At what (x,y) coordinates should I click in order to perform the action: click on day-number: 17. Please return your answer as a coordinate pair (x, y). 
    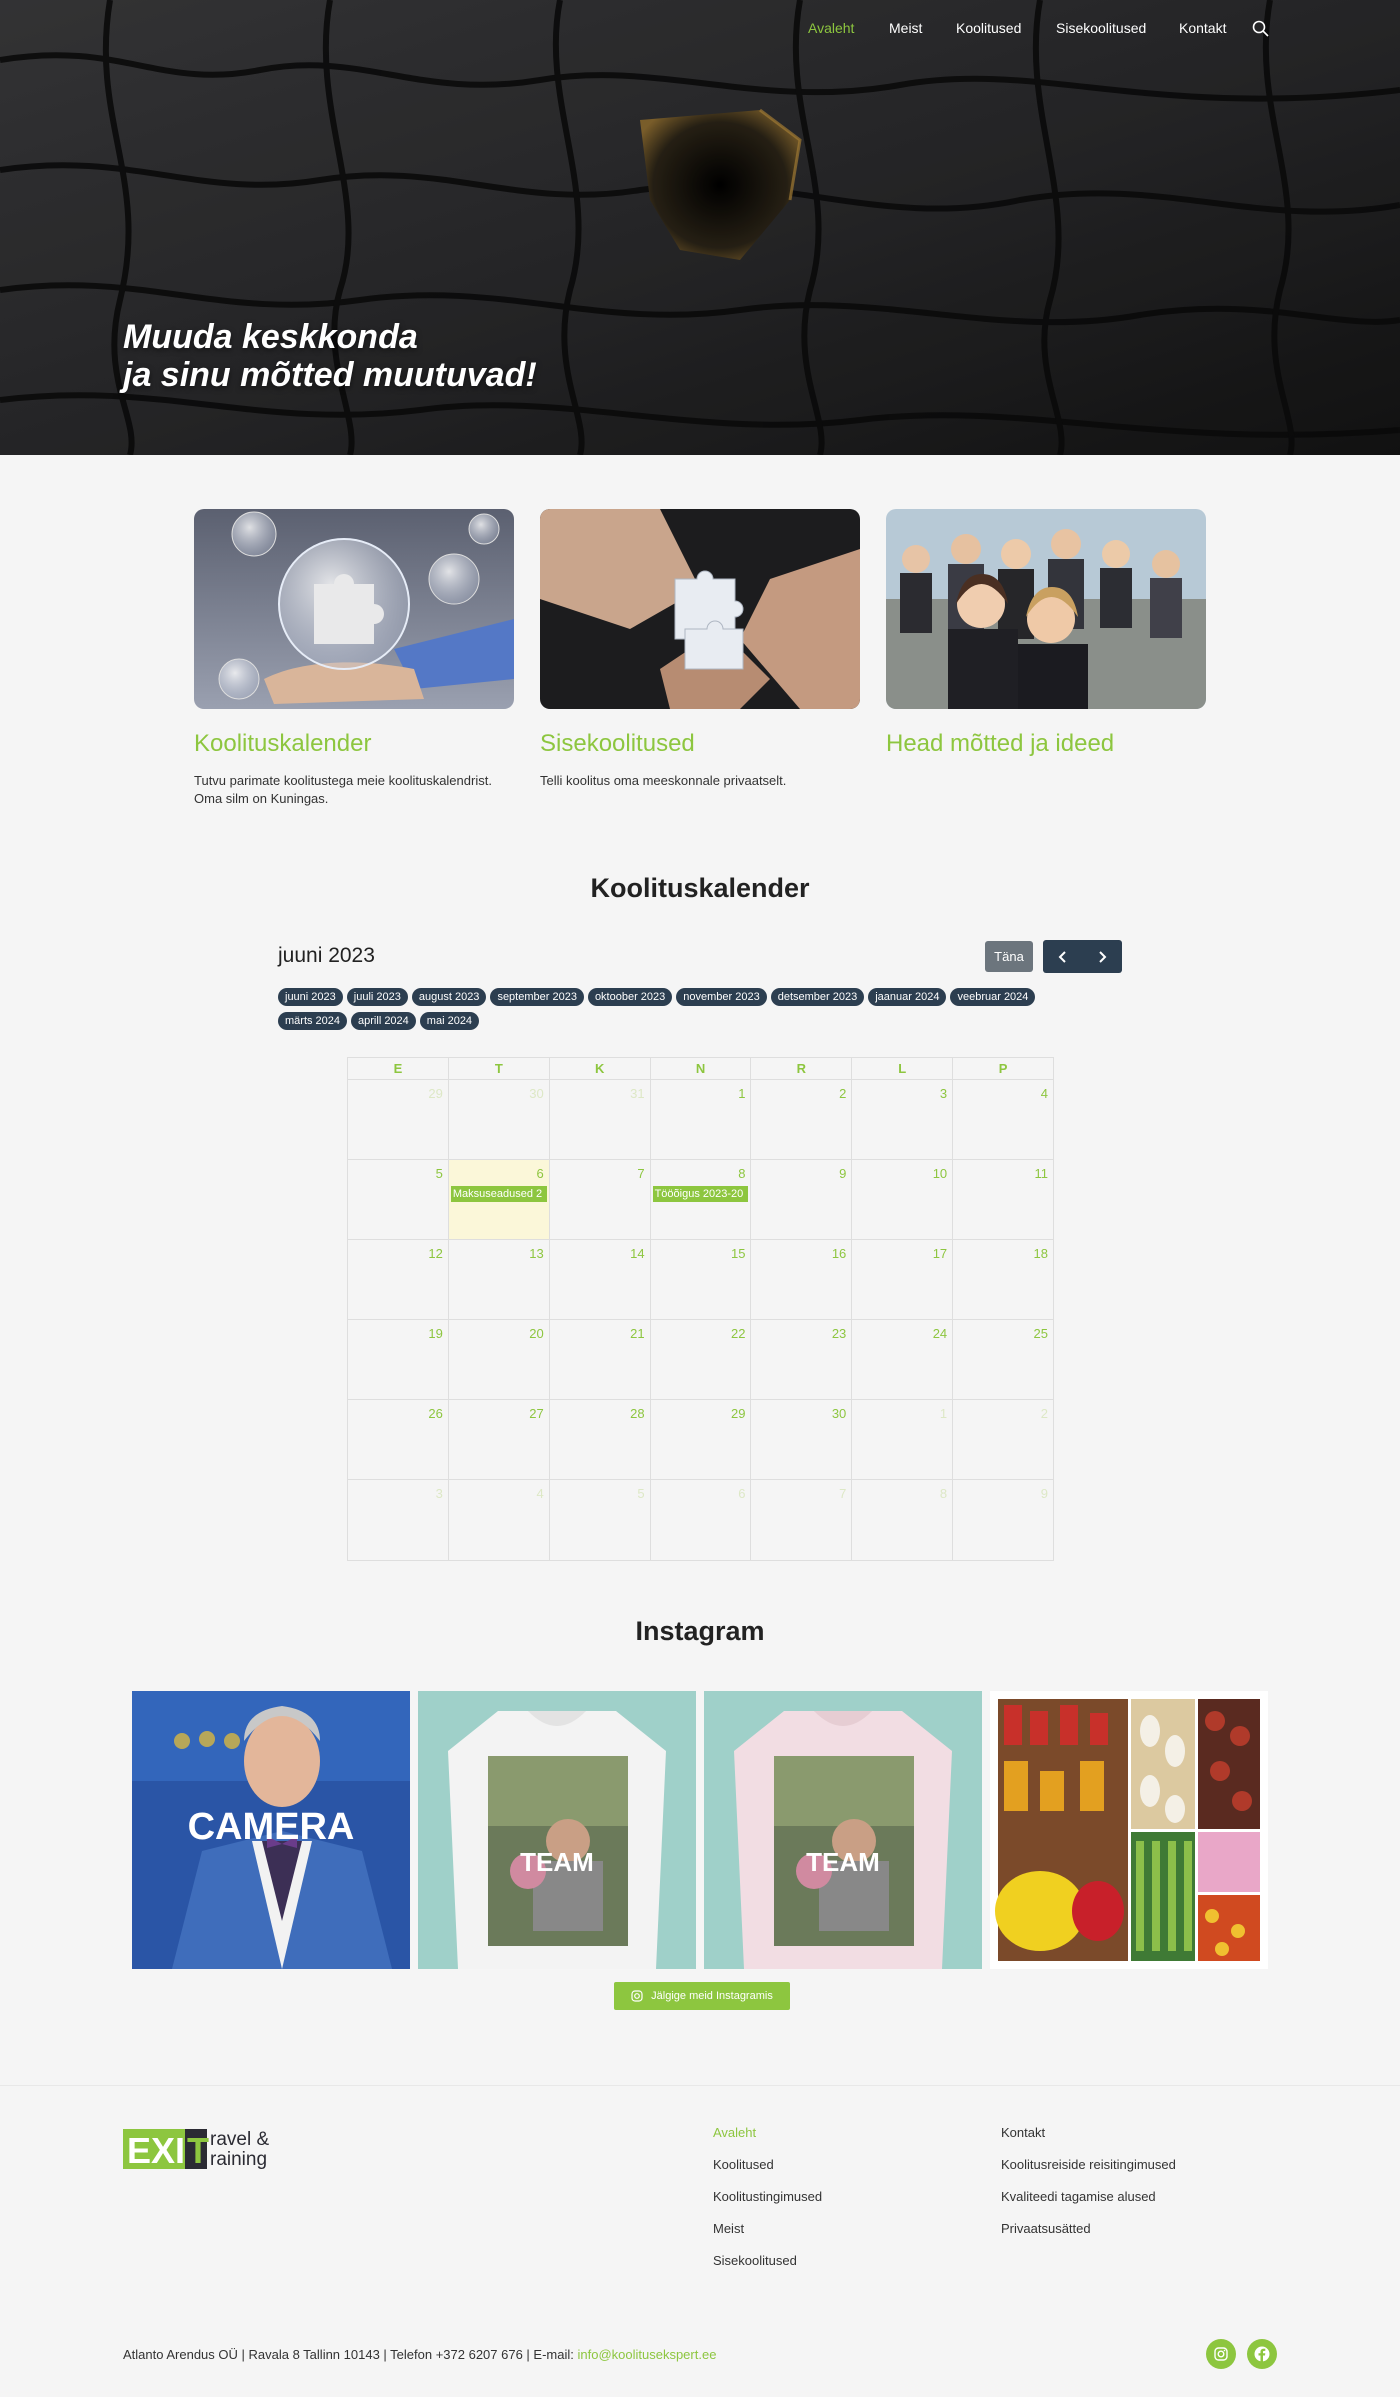
    Looking at the image, I should click on (940, 1253).